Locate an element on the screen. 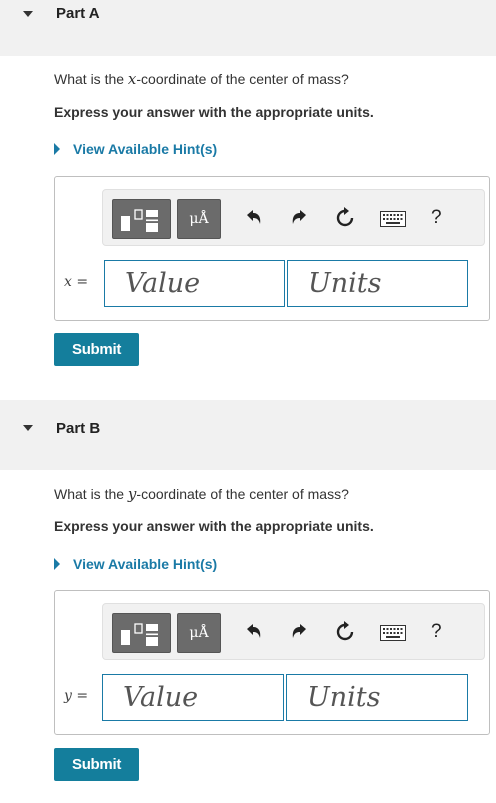 This screenshot has width=496, height=803. y-equation-label: y = is located at coordinates (76, 696).